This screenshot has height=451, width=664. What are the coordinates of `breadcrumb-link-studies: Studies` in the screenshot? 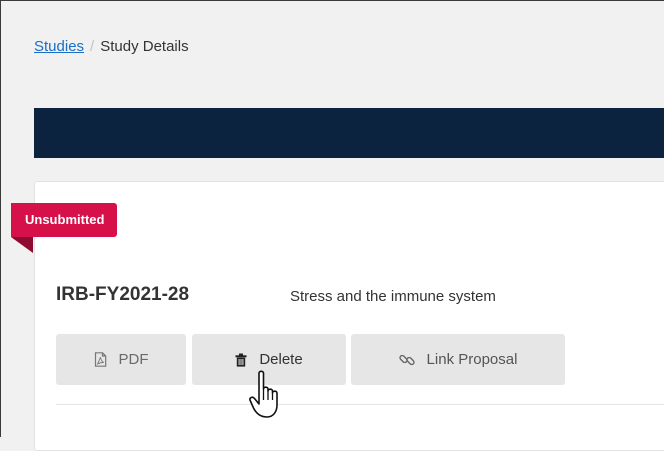 It's located at (59, 46).